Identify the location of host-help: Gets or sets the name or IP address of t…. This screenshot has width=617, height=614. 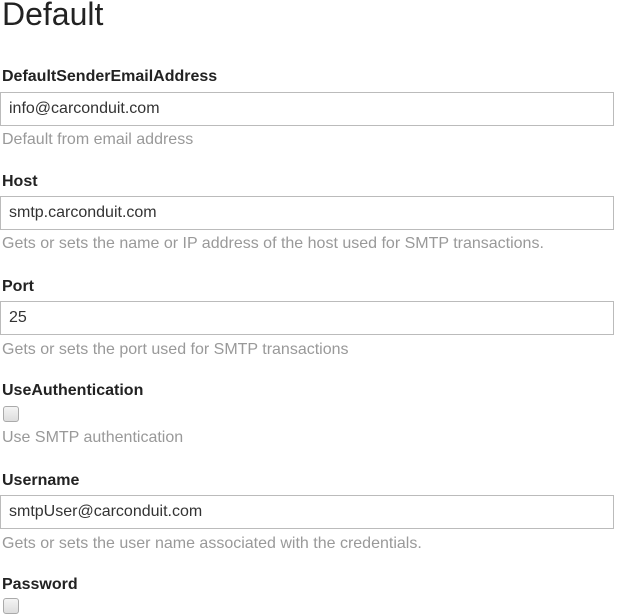
(273, 243).